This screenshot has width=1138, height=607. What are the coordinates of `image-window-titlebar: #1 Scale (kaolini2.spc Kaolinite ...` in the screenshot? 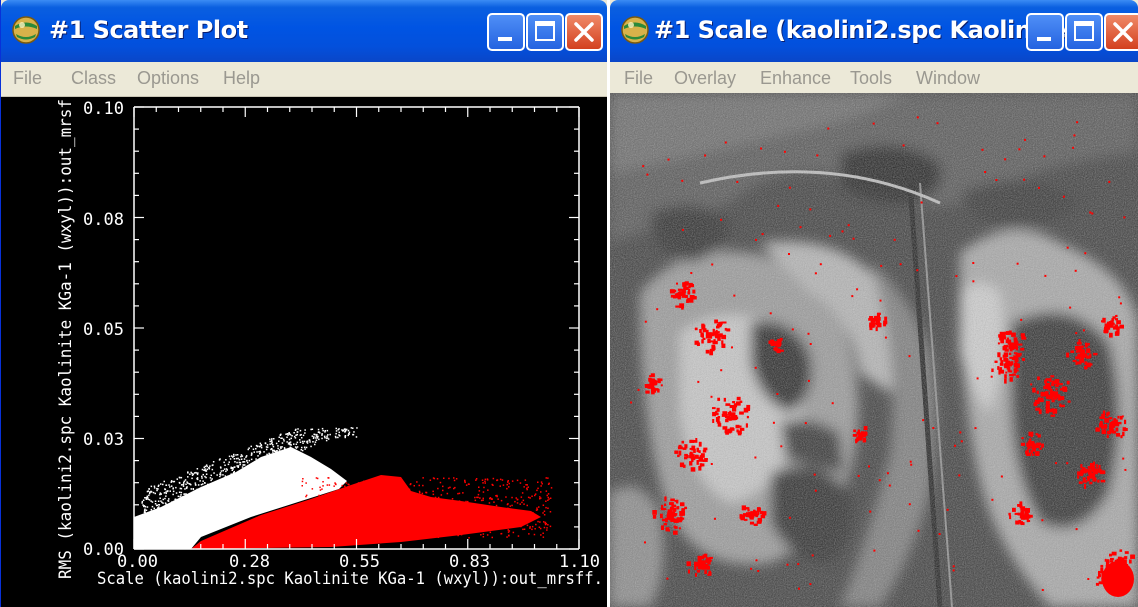 It's located at (874, 31).